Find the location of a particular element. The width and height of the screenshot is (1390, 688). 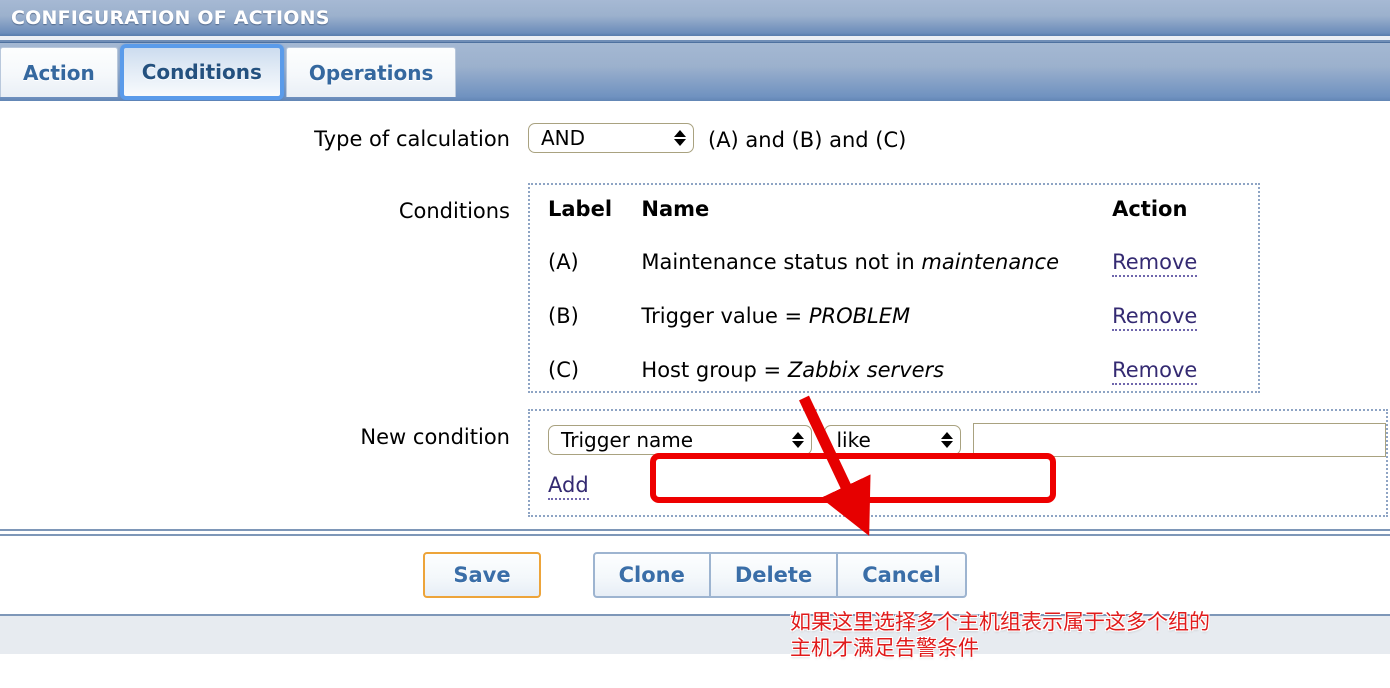

page-title: CONFIGURATION OF ACTIONS is located at coordinates (170, 17).